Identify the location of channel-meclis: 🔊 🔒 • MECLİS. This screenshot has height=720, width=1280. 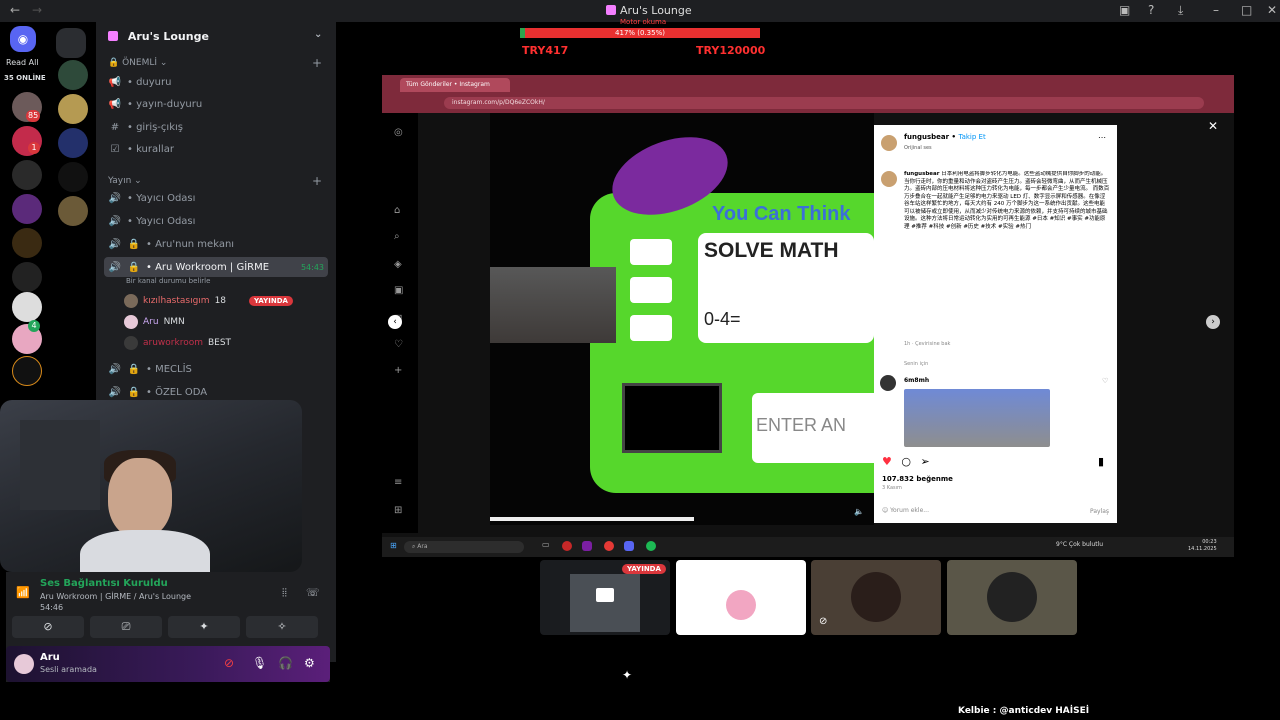
(216, 369).